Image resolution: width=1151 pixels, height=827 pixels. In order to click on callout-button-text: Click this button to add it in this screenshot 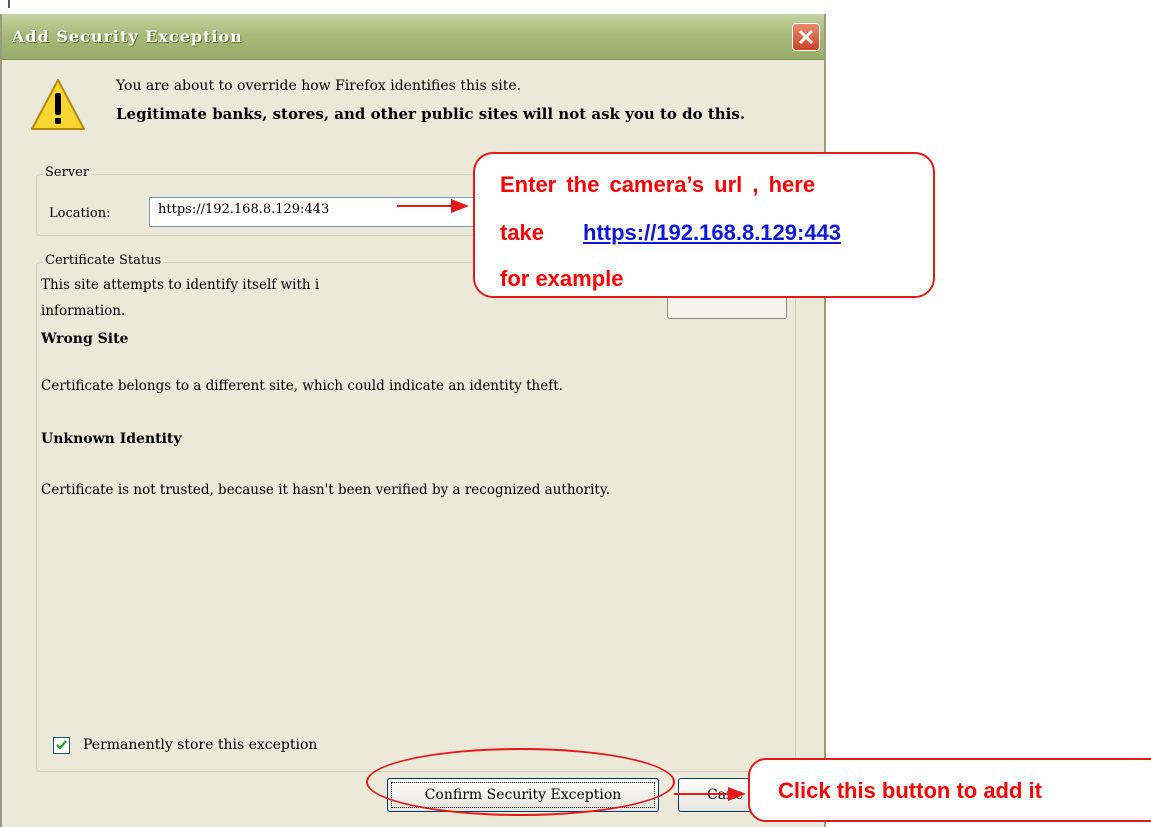, I will do `click(910, 790)`.